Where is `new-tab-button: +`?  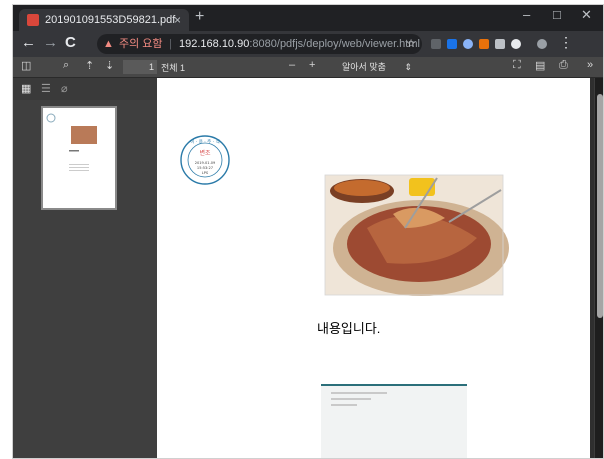 new-tab-button: + is located at coordinates (199, 17).